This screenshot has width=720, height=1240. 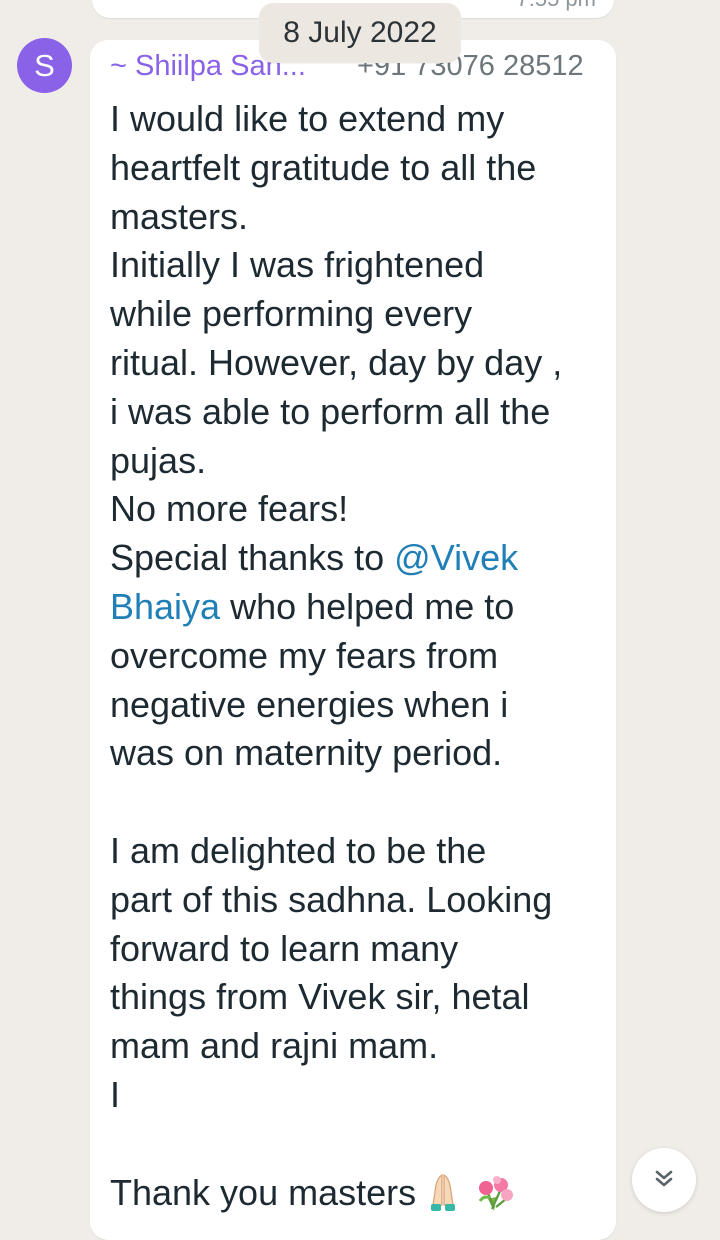 I want to click on message-line: No more fears!, so click(x=229, y=509).